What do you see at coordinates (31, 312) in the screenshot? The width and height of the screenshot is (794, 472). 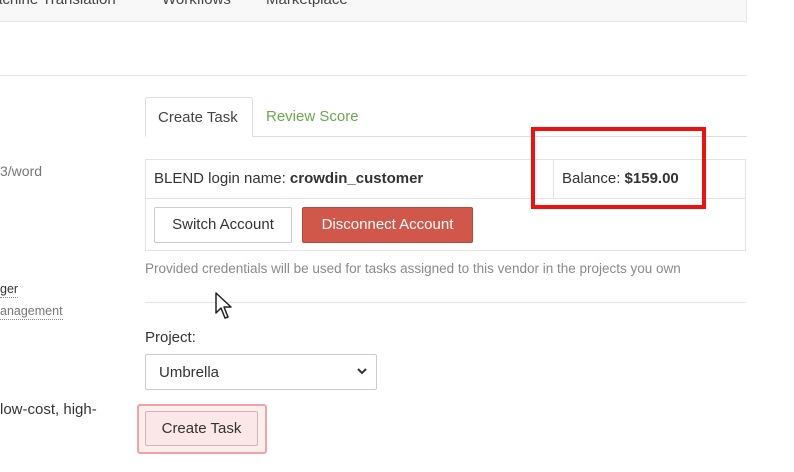 I see `management-link: anagement` at bounding box center [31, 312].